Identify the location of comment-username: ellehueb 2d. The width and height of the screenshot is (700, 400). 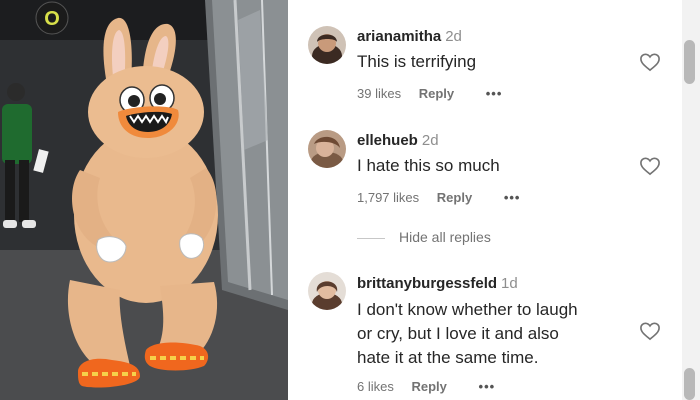
(398, 140).